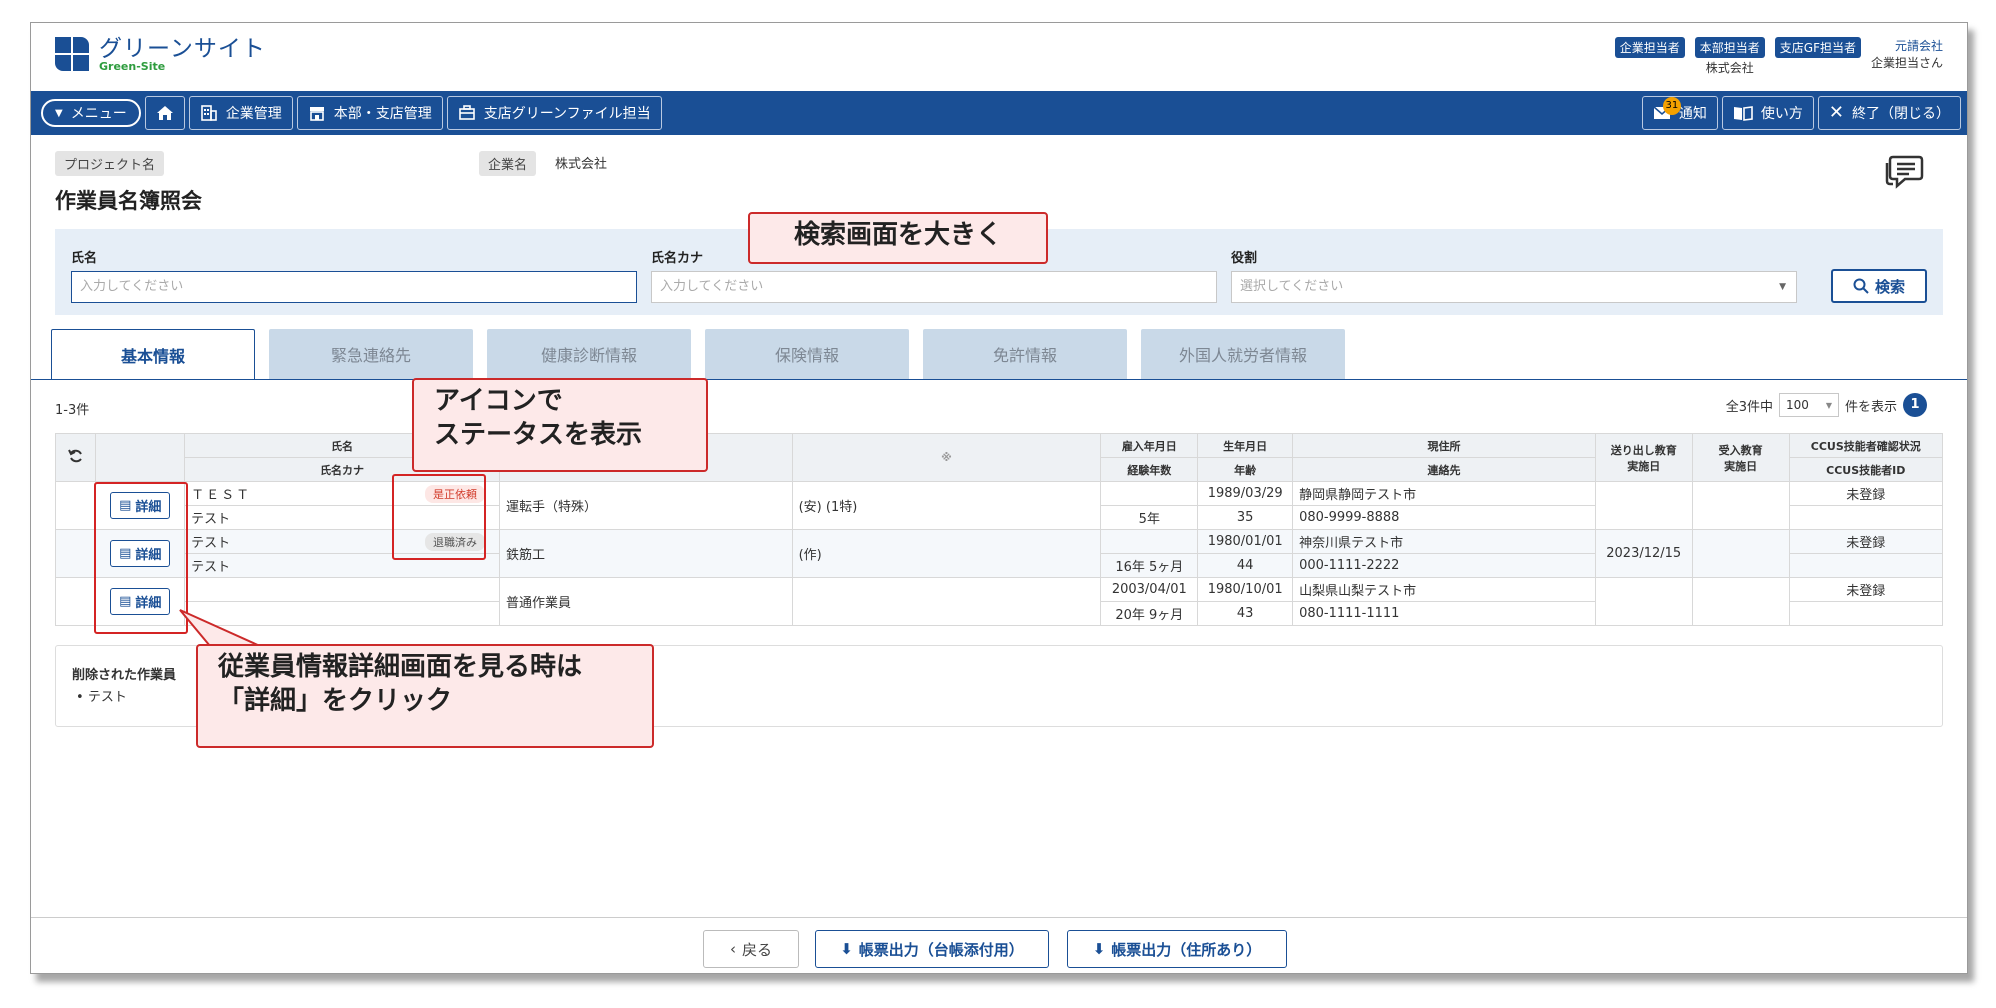  I want to click on name-input: 入力してください, so click(354, 287).